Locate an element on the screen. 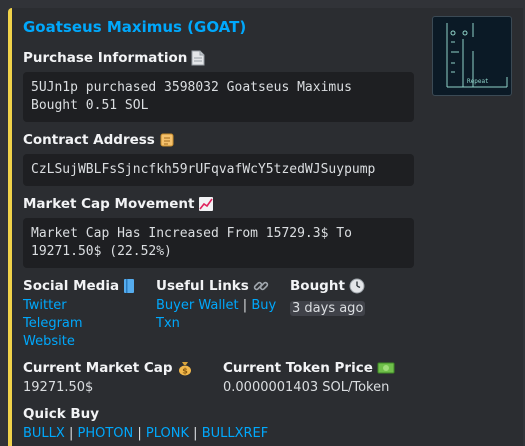 The height and width of the screenshot is (446, 525). market-cap-movement-heading: Market Cap Movement is located at coordinates (118, 204).